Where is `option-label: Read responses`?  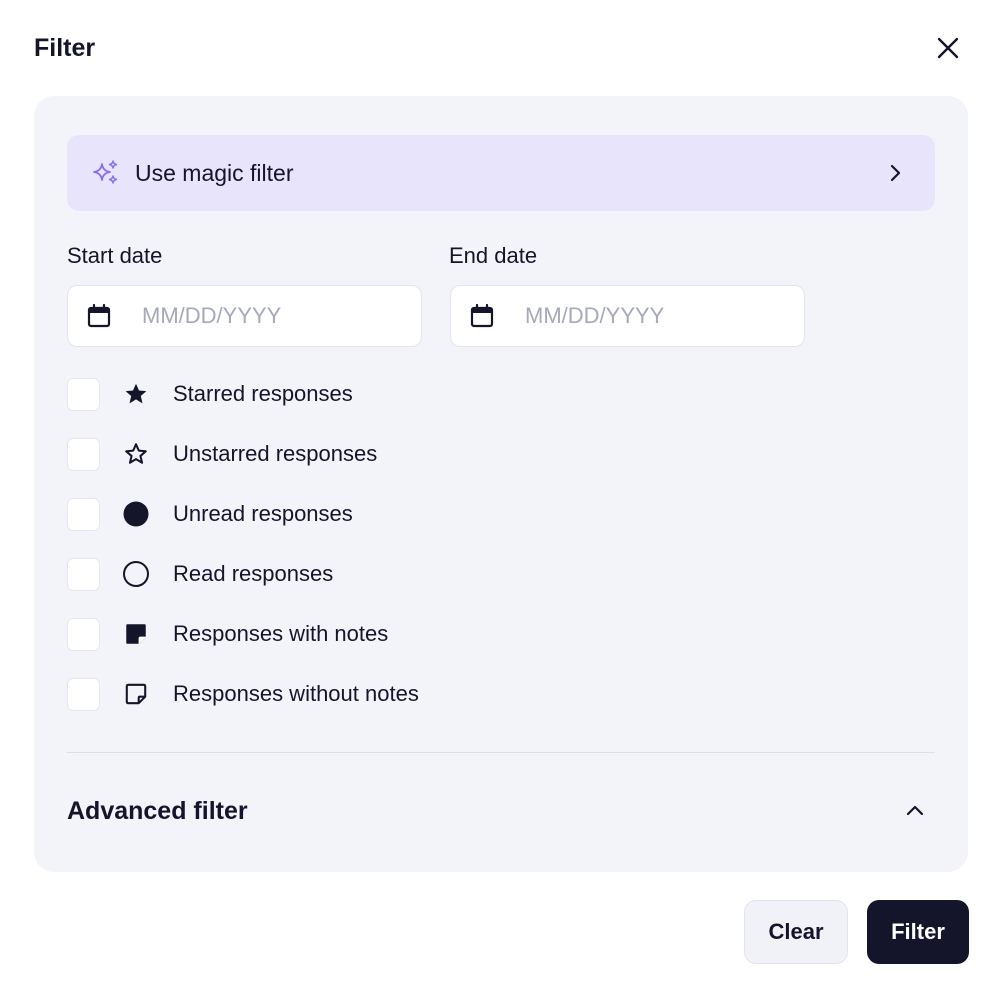 option-label: Read responses is located at coordinates (253, 573).